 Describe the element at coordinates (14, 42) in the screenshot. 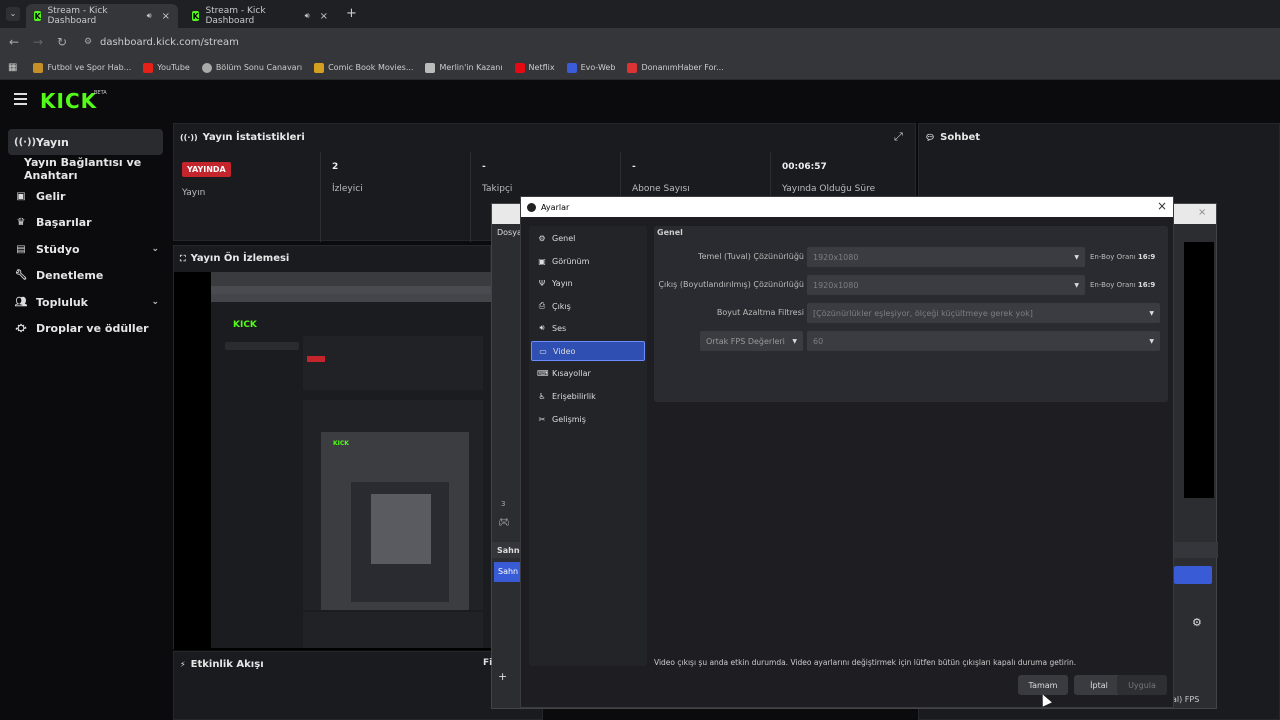

I see `back-icon: ←` at that location.